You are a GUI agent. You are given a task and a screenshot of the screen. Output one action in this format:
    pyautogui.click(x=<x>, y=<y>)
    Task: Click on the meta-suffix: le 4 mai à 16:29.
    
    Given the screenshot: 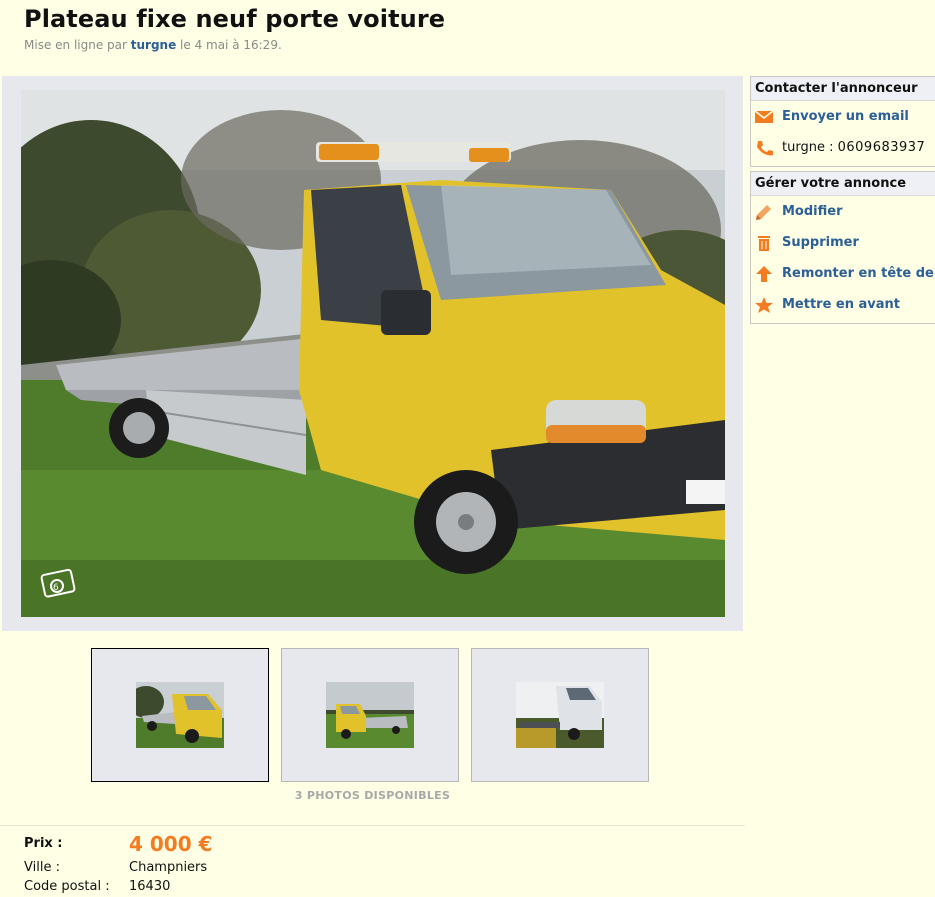 What is the action you would take?
    pyautogui.click(x=229, y=45)
    